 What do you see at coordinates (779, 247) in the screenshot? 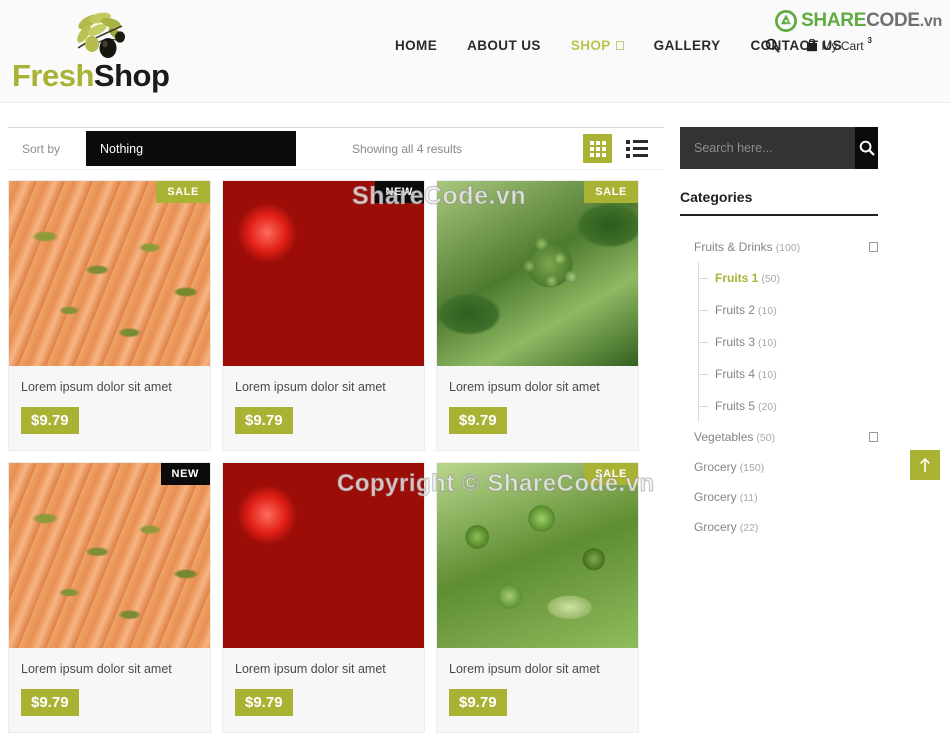
I see `category-item-fruits-drinks: Fruits & Drinks (100)` at bounding box center [779, 247].